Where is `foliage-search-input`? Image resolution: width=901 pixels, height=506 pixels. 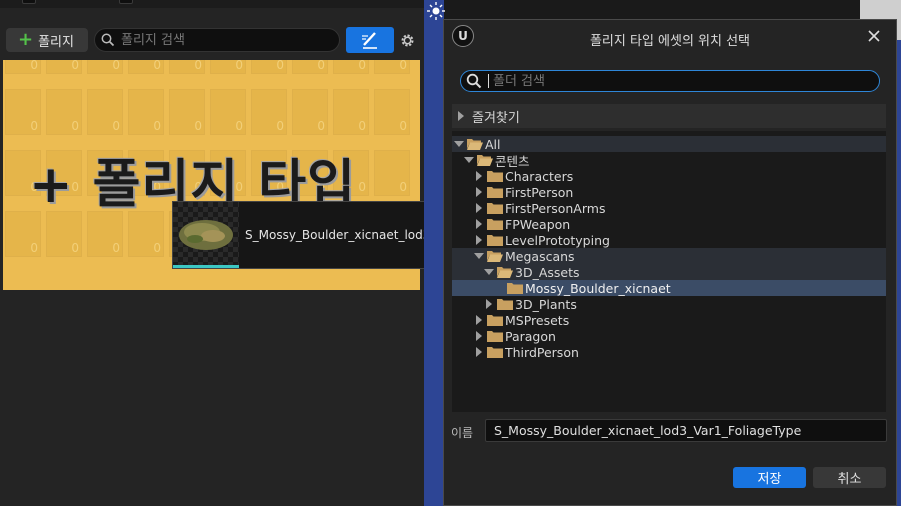
foliage-search-input is located at coordinates (221, 40).